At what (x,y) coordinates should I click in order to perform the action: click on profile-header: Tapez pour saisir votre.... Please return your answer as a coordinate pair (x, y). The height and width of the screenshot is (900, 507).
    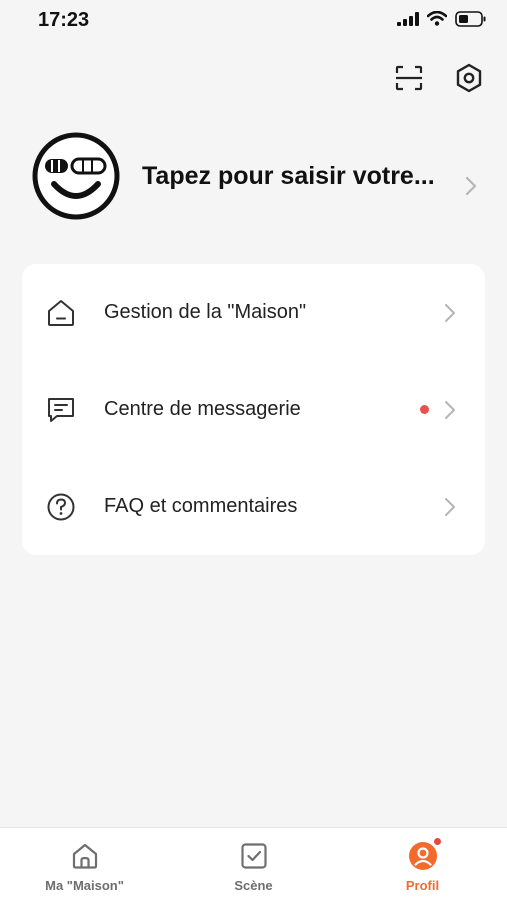
    Looking at the image, I should click on (257, 176).